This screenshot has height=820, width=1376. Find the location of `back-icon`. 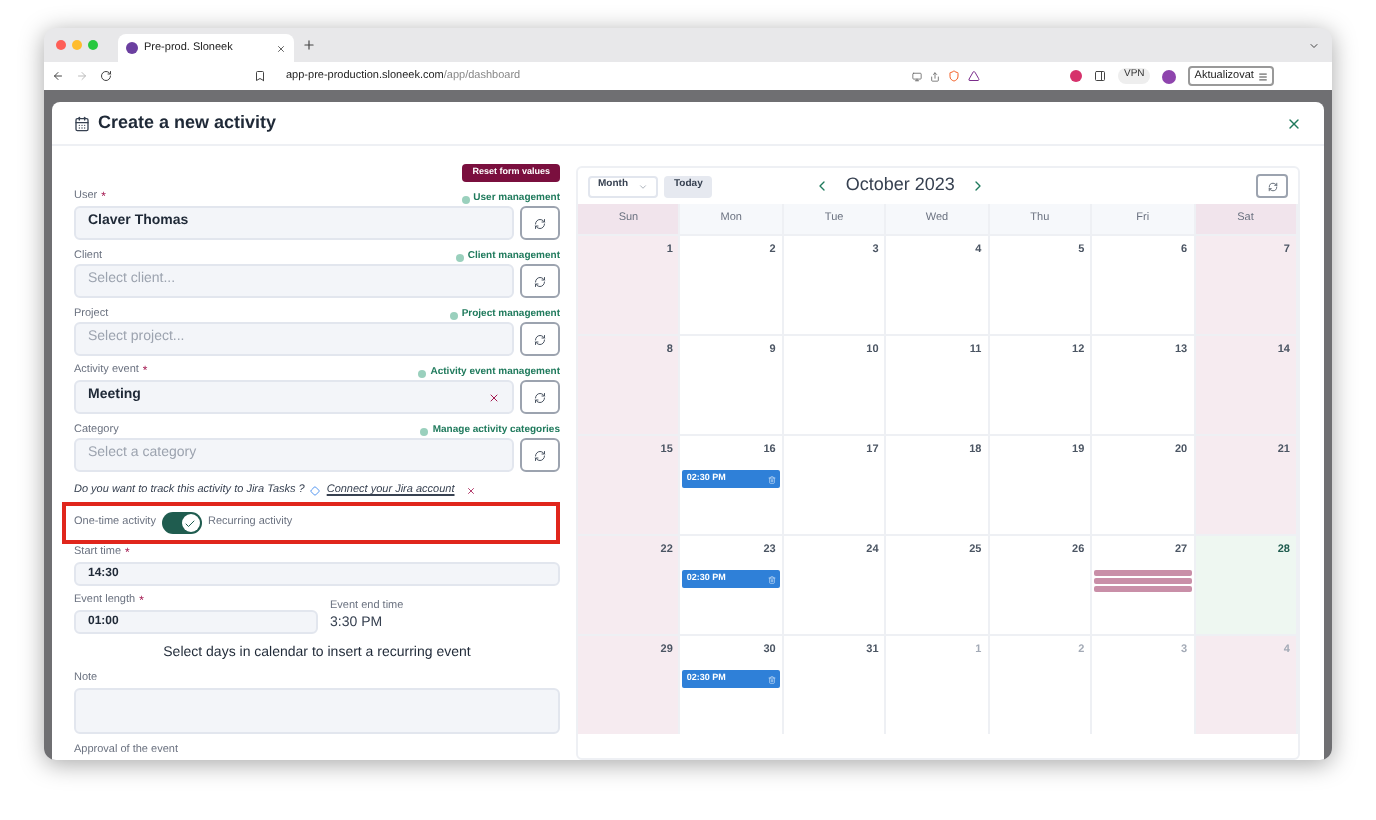

back-icon is located at coordinates (58, 76).